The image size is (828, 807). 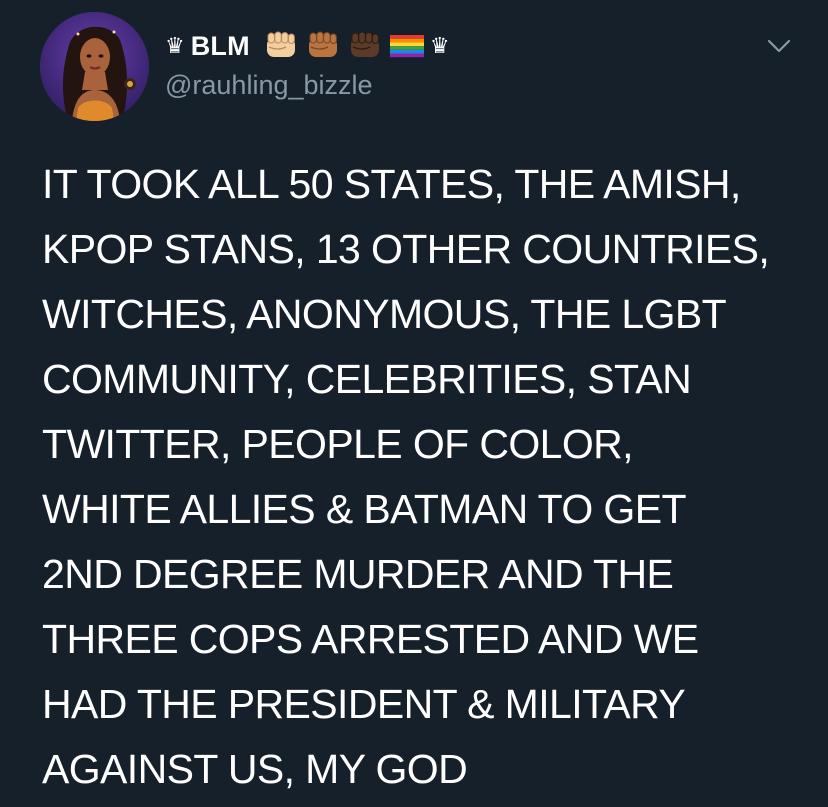 What do you see at coordinates (406, 249) in the screenshot?
I see `tweet-text-line: KPOP STANS, 13 OTHER COUNTRIES,` at bounding box center [406, 249].